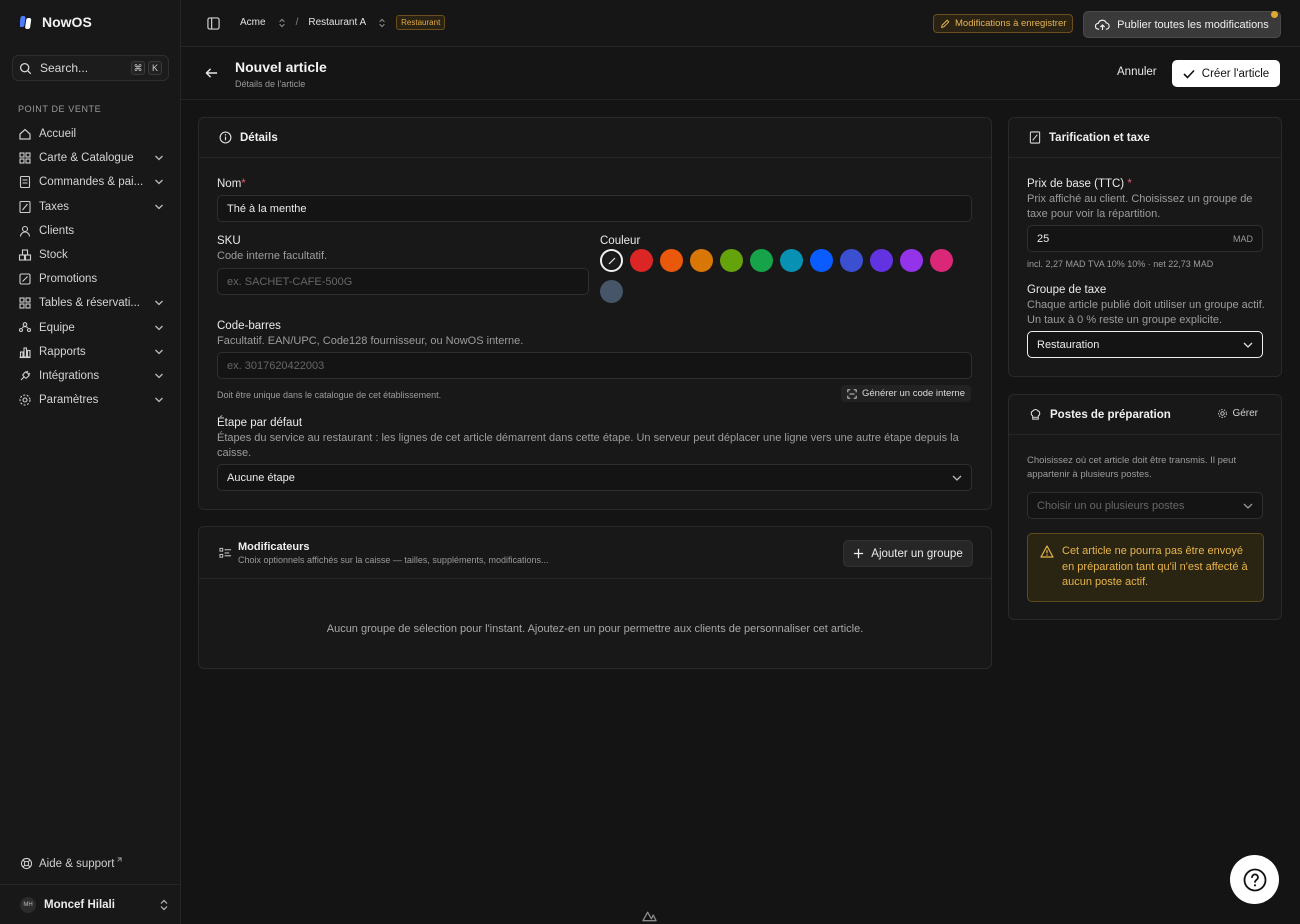  I want to click on chef-hat-icon, so click(1035, 414).